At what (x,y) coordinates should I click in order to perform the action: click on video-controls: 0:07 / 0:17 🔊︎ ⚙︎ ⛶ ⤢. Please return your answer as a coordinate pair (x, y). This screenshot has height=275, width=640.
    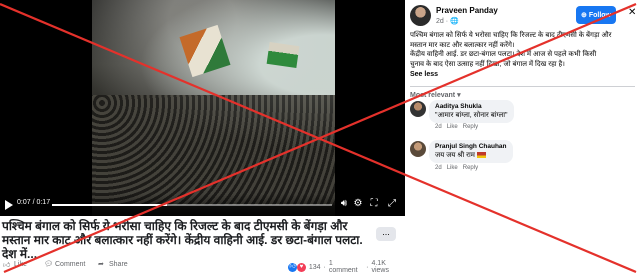
    Looking at the image, I should click on (202, 205).